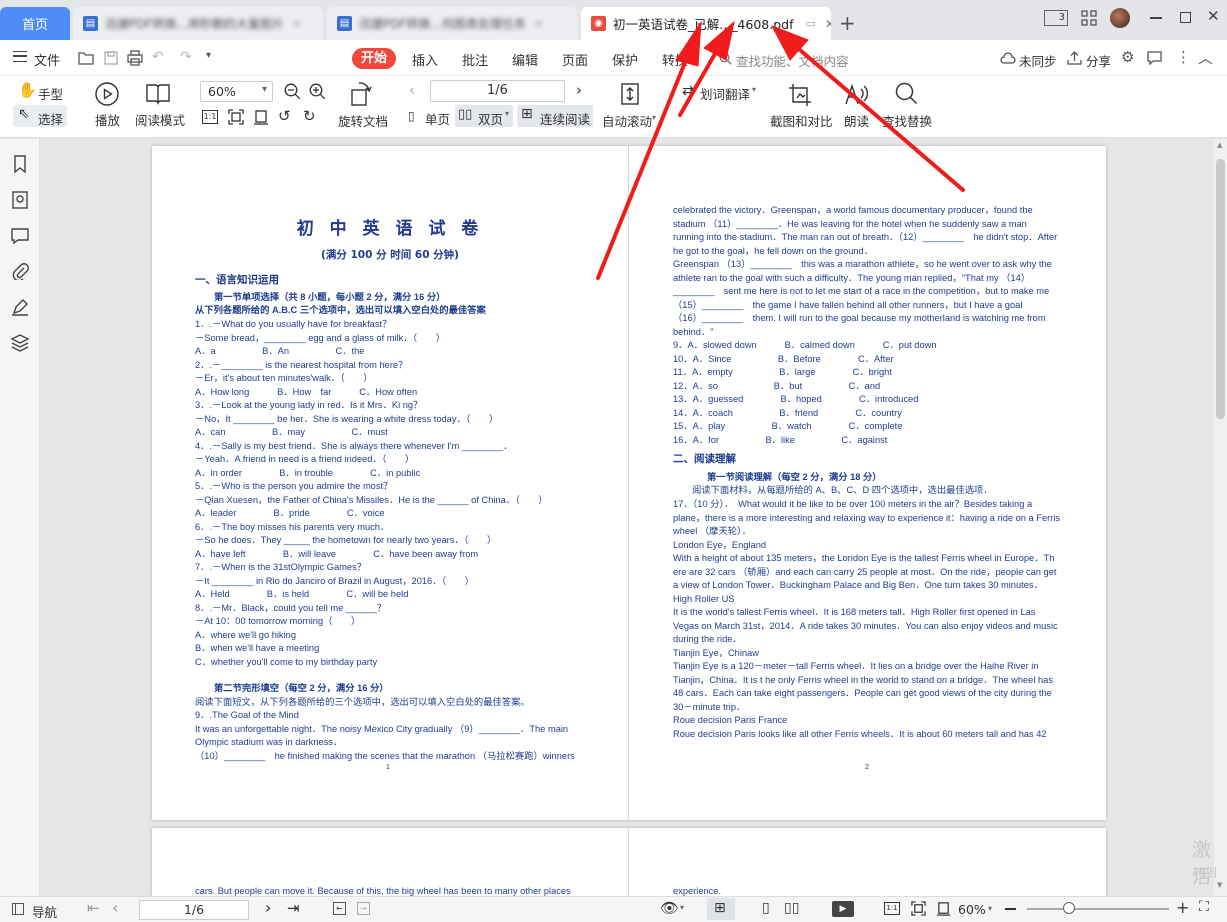 The width and height of the screenshot is (1227, 922). What do you see at coordinates (20, 164) in the screenshot?
I see `bookmark-icon` at bounding box center [20, 164].